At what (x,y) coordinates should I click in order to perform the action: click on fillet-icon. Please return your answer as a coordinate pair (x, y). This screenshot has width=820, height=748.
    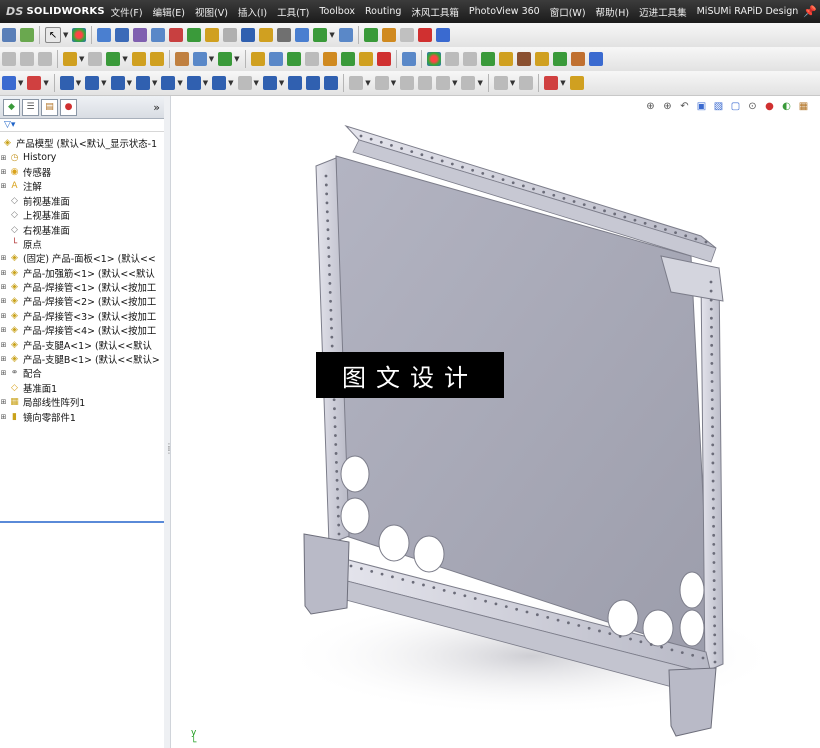
    Looking at the image, I should click on (244, 83).